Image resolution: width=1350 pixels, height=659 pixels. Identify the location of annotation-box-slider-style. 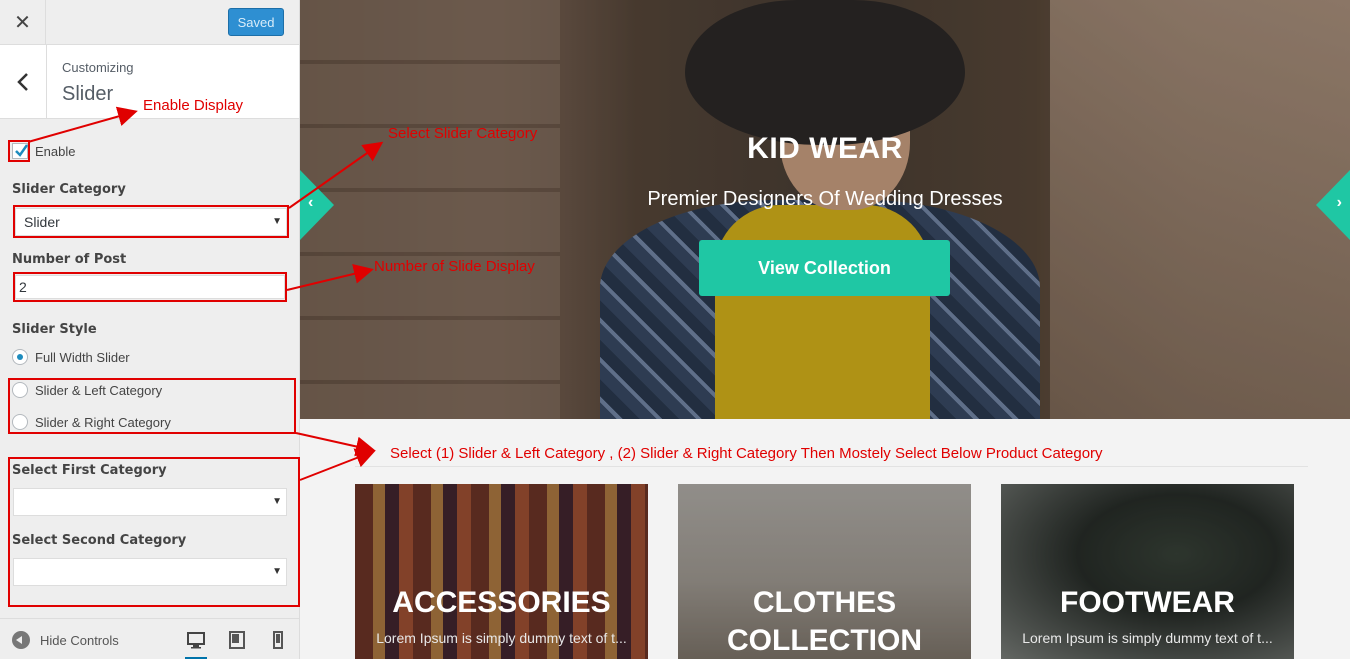
(152, 406).